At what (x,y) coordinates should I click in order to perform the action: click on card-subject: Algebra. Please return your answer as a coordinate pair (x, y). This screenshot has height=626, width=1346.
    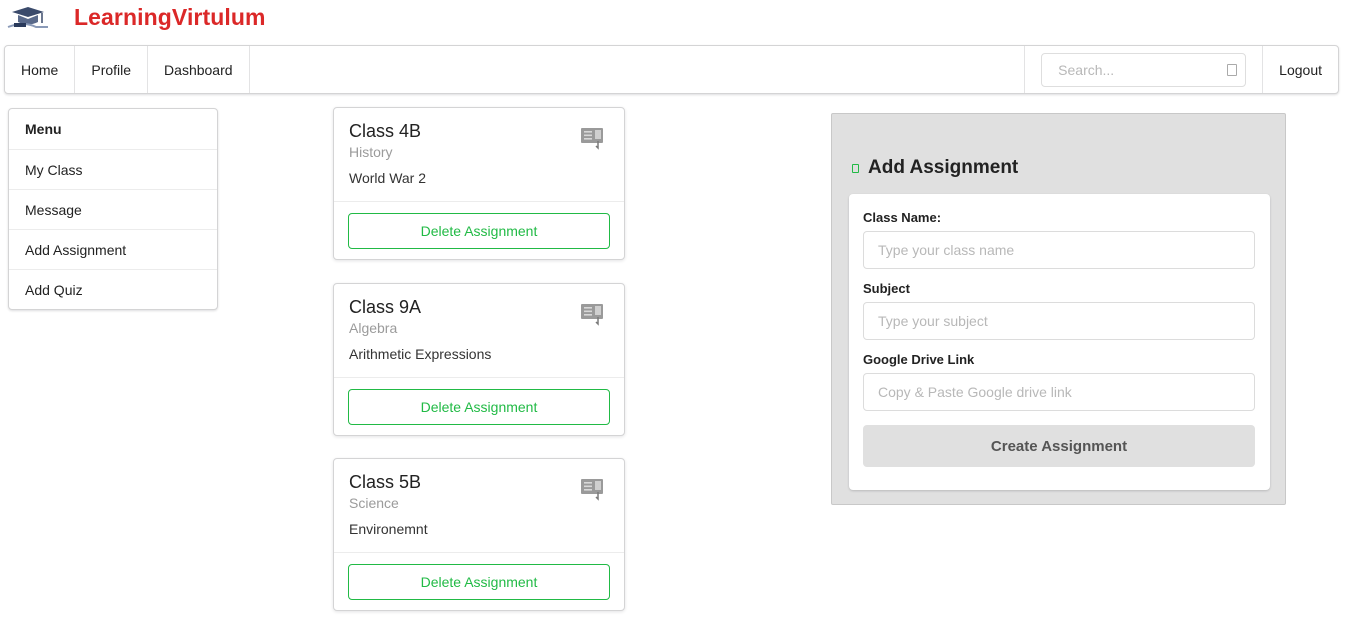
    Looking at the image, I should click on (373, 328).